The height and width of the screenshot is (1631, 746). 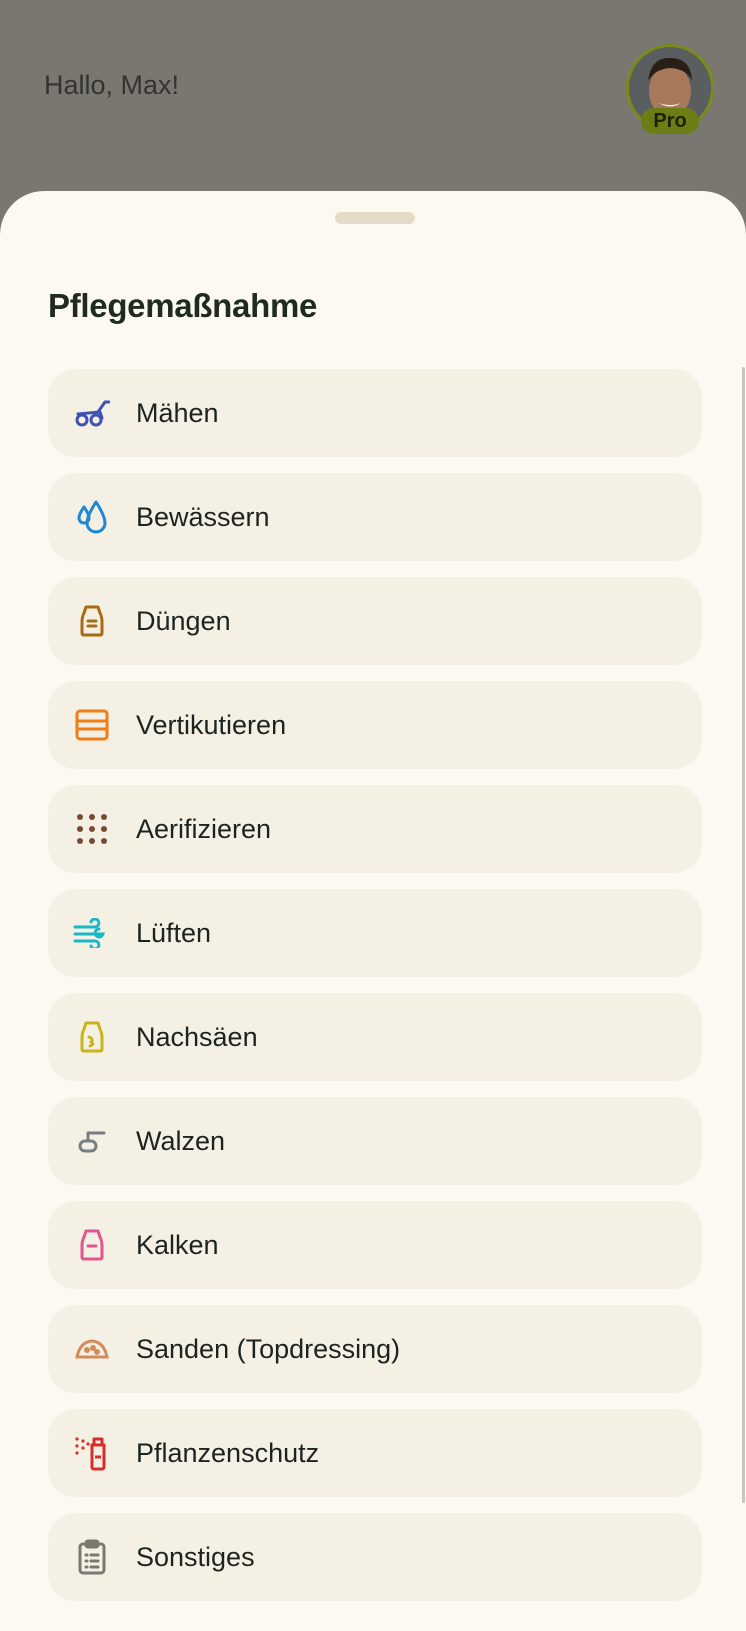 I want to click on sand-pile-icon, so click(x=92, y=1349).